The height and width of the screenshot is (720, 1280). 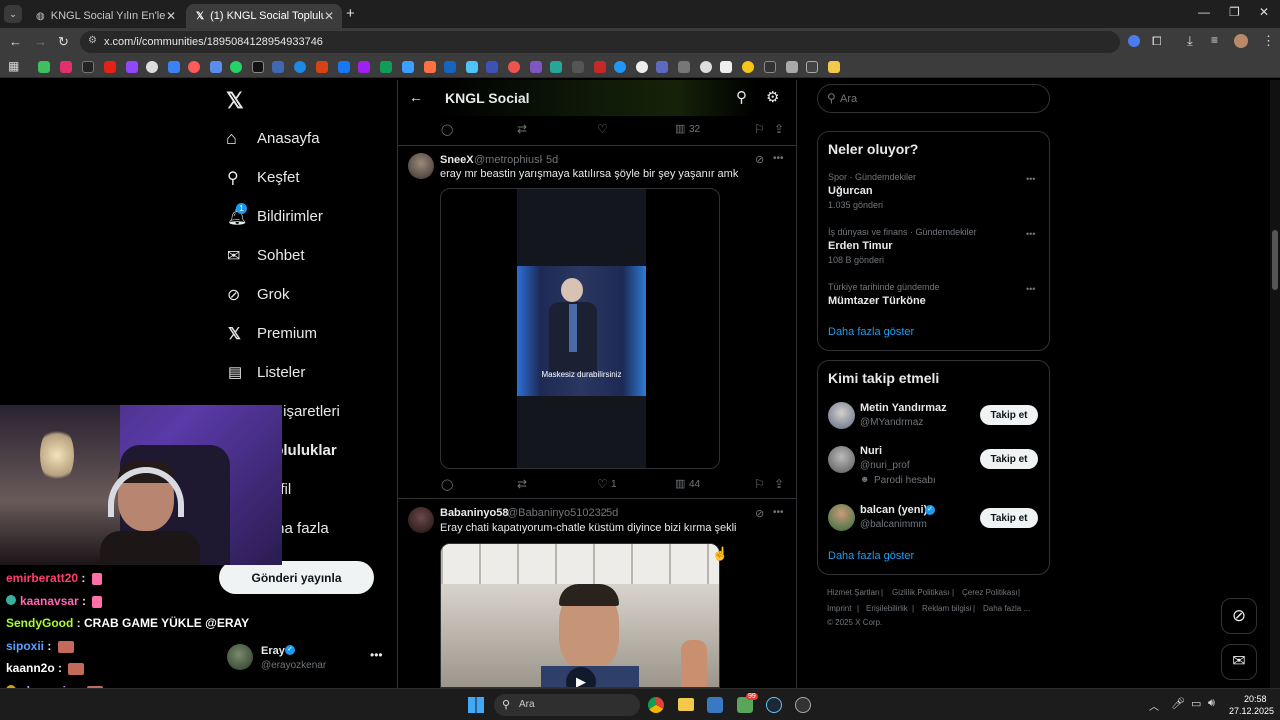 I want to click on trend-name: Erden Timur, so click(x=860, y=246).